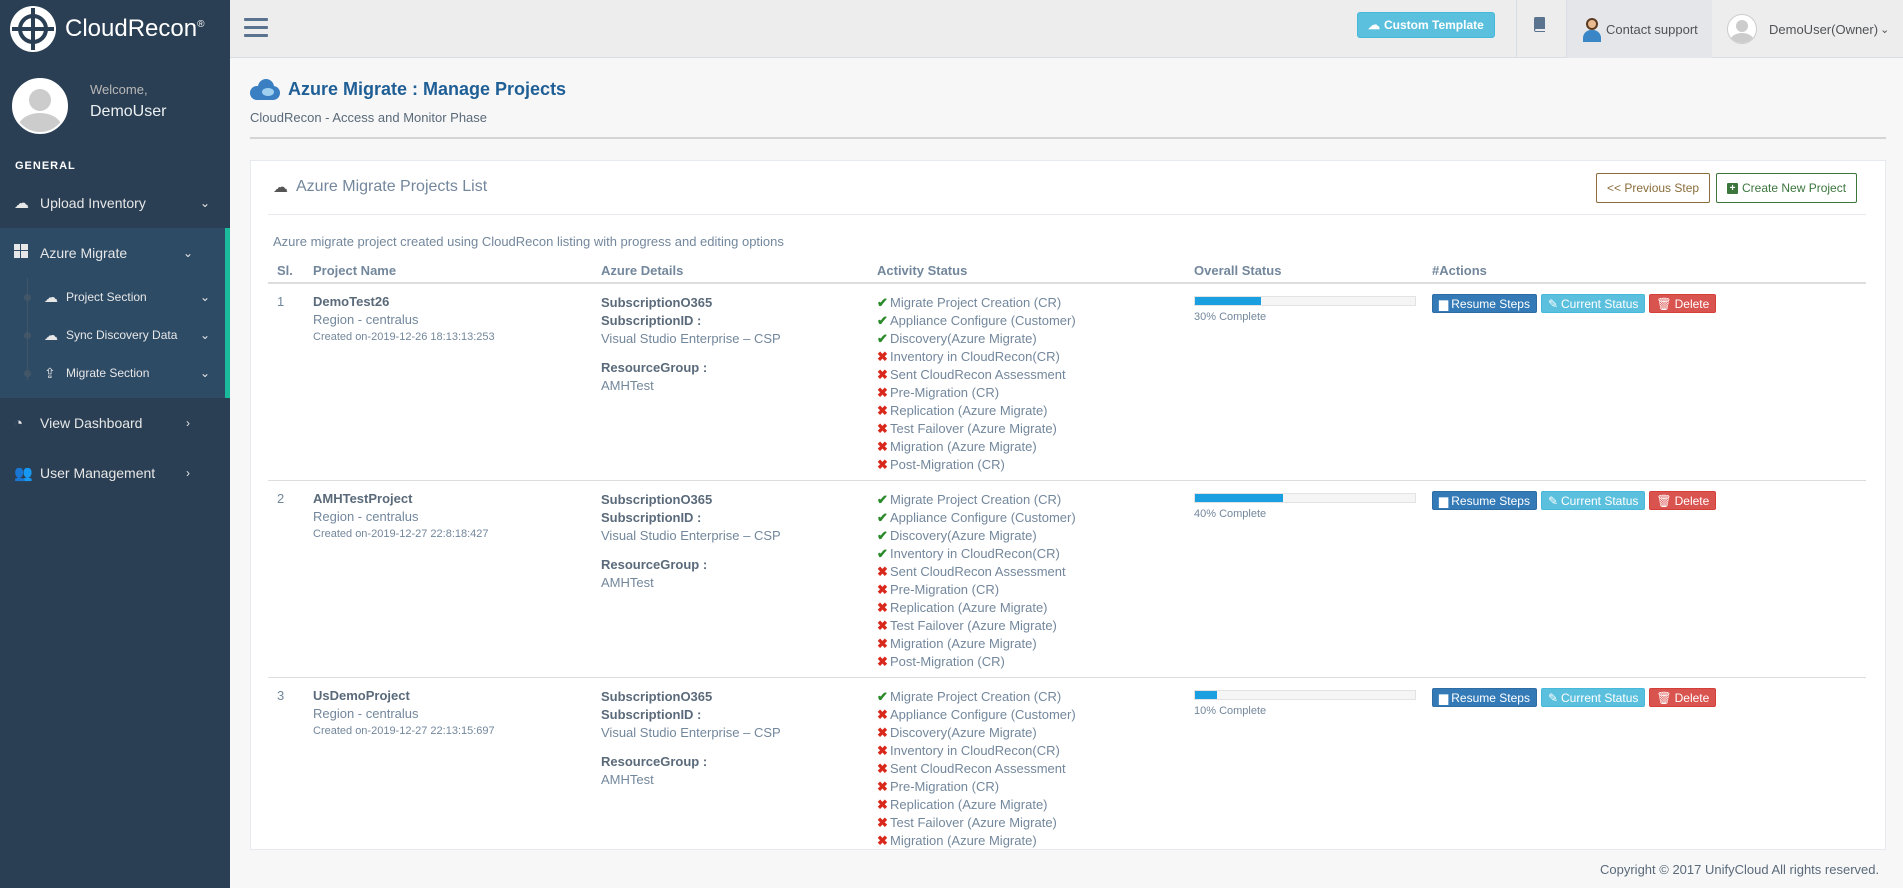 Image resolution: width=1903 pixels, height=888 pixels. I want to click on sidebar-subitem-sync-discovery: ☁ Sync Discovery Data ⌄, so click(112, 335).